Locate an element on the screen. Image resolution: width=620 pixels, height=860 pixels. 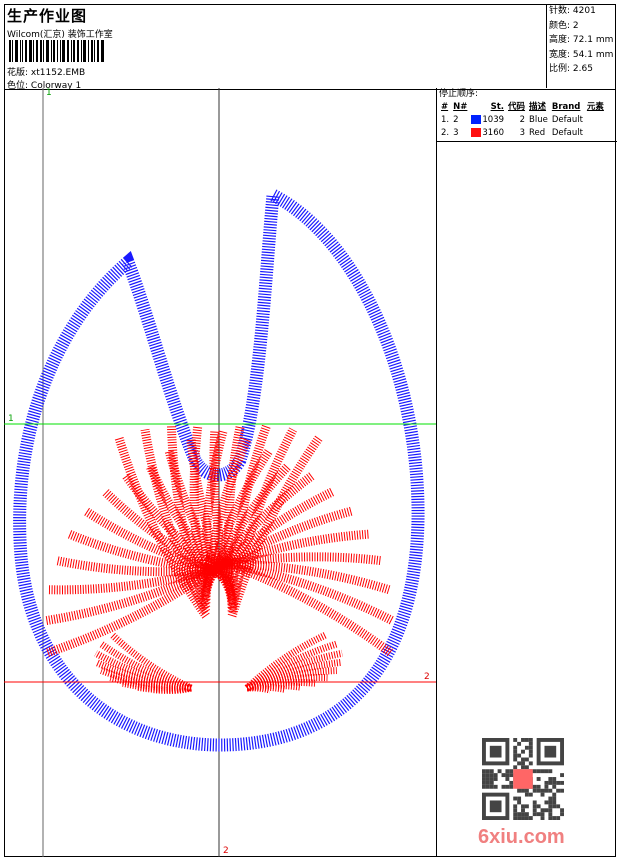
company-name: Wilcom(汇京) 装饰工作室 is located at coordinates (60, 35).